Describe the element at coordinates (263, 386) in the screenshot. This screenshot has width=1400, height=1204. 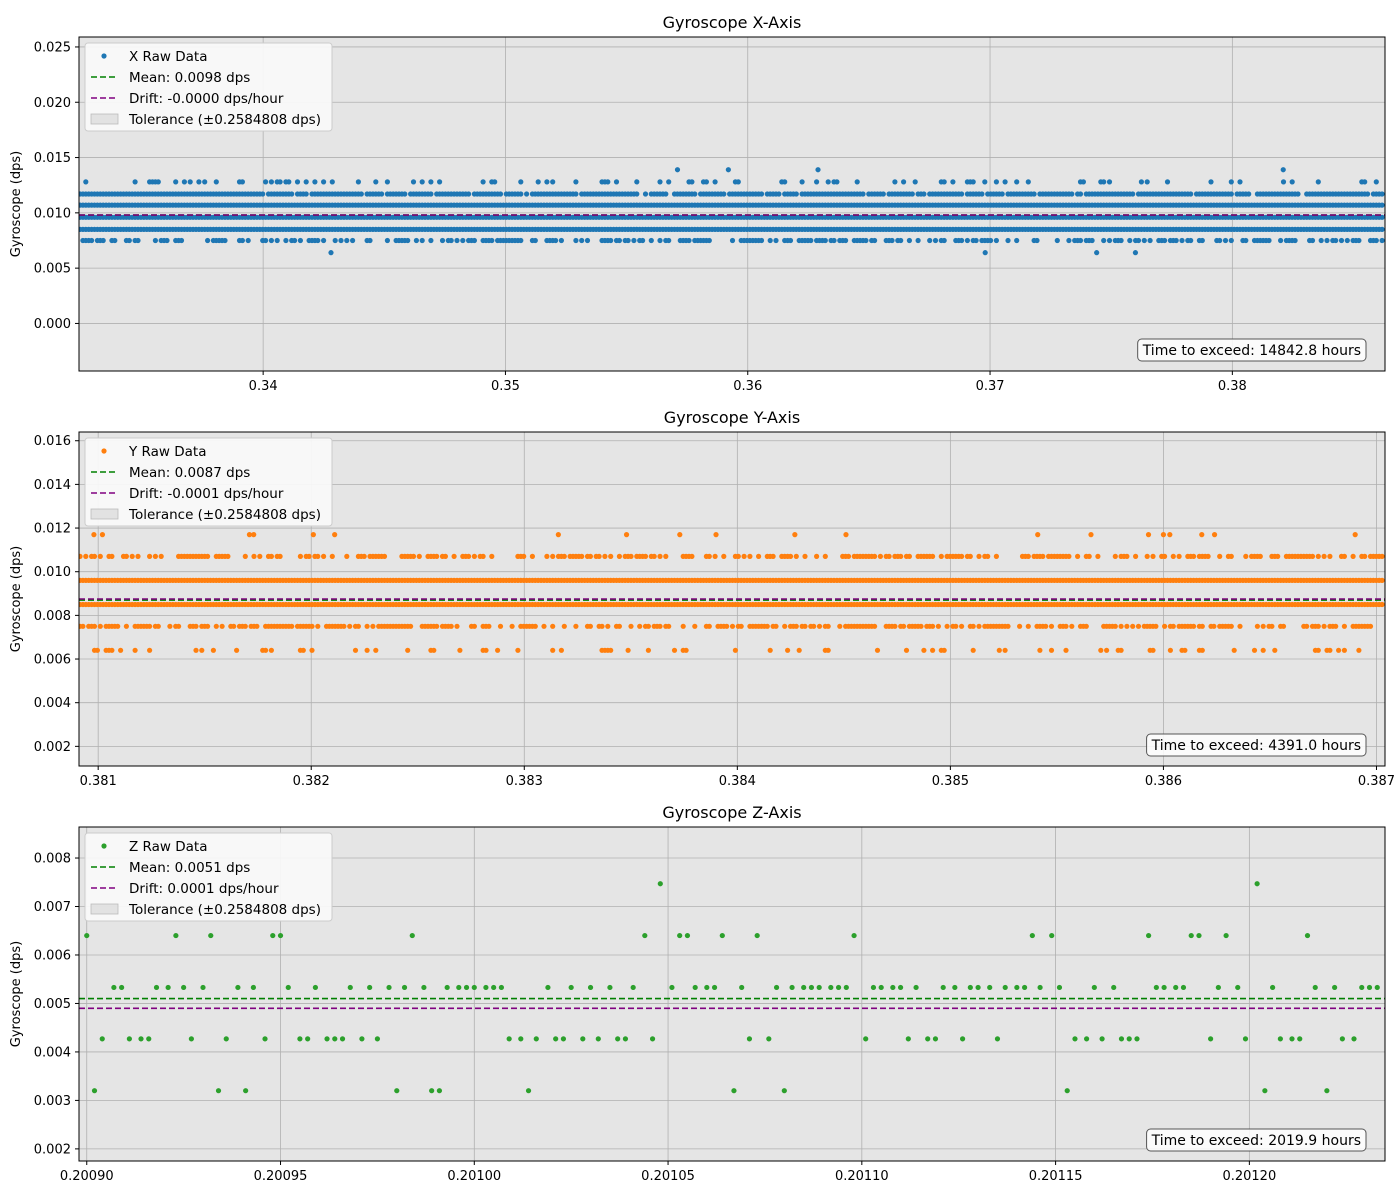
I see `x-tick-label: 0.34` at that location.